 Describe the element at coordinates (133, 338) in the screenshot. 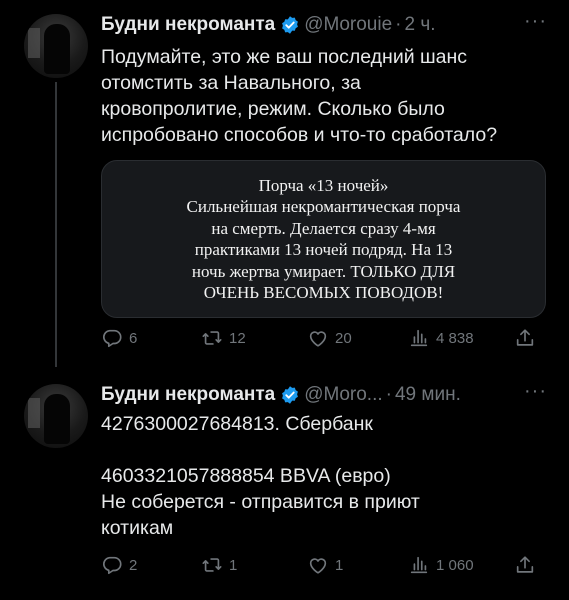

I see `reply-count: 6` at that location.